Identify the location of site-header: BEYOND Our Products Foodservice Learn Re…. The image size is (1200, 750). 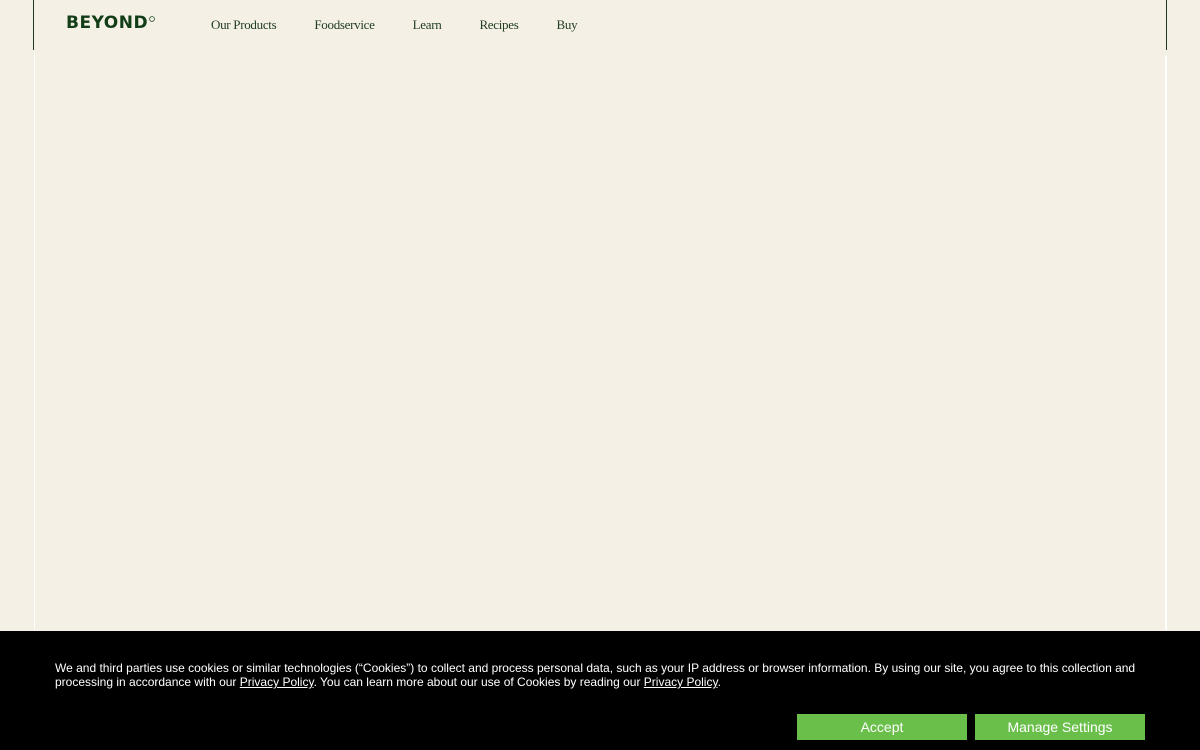
(600, 25).